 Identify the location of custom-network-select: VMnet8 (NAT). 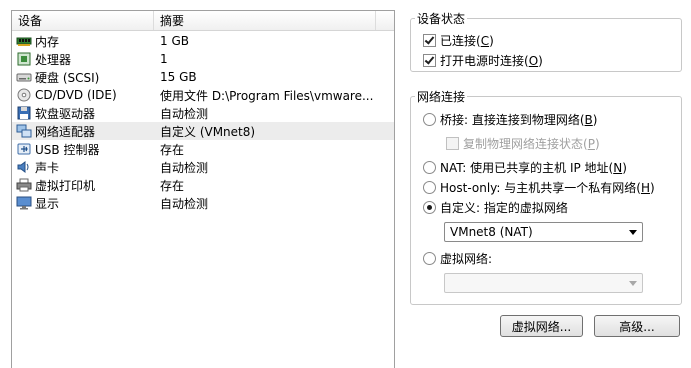
(543, 232).